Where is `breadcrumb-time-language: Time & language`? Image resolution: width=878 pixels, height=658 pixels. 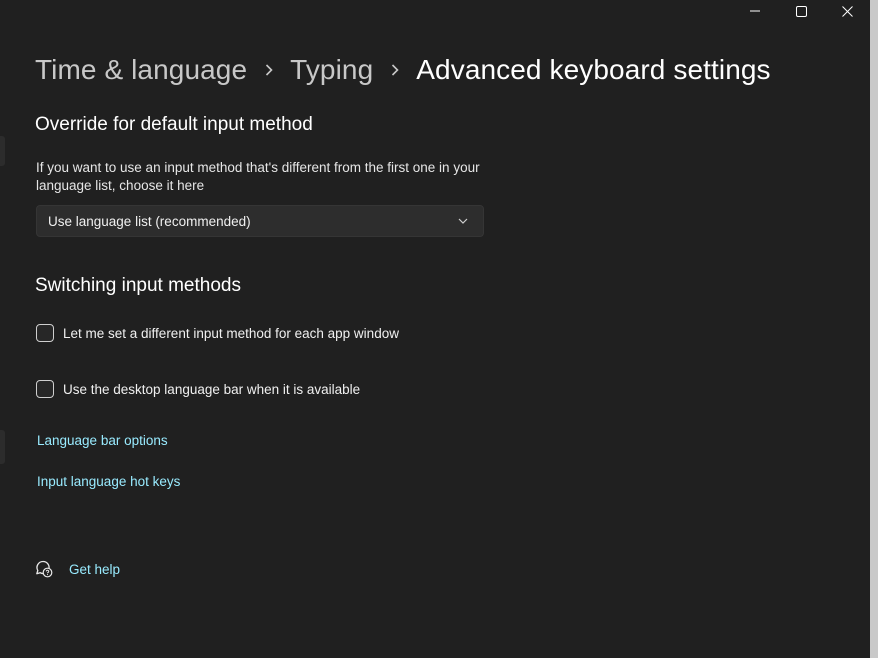
breadcrumb-time-language: Time & language is located at coordinates (141, 70).